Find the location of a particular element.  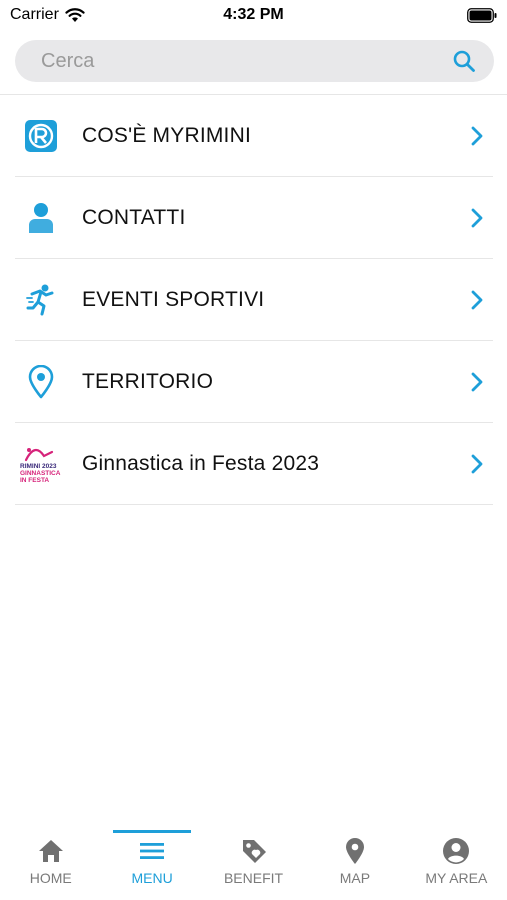

tab-label: HOME is located at coordinates (50, 878).